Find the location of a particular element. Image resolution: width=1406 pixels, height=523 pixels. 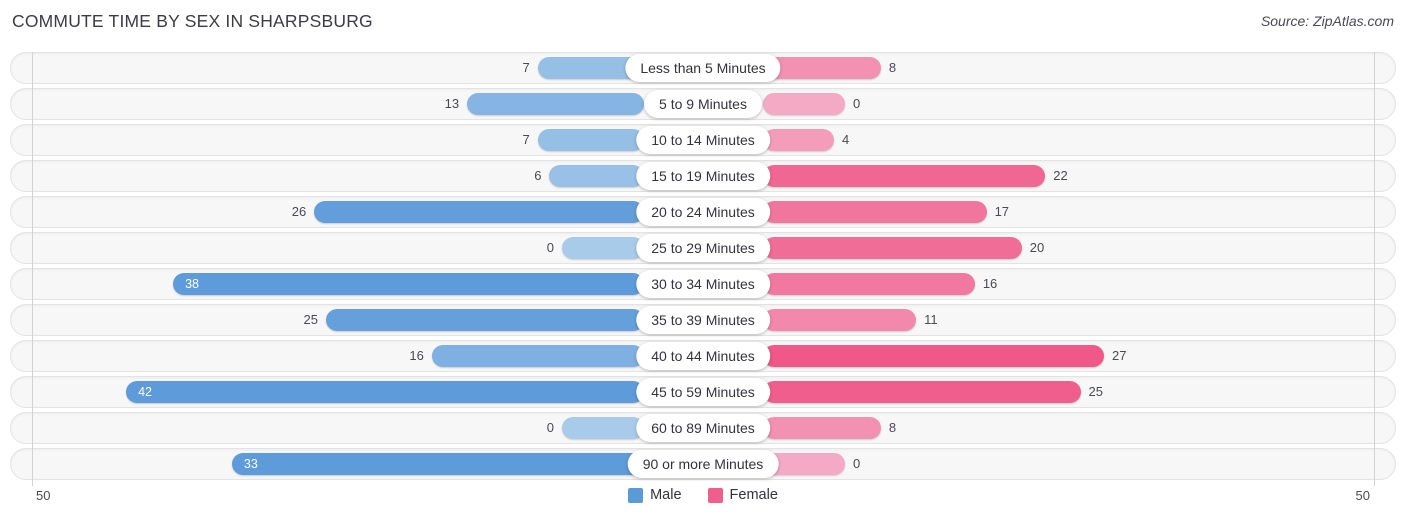

category-label: 25 to 29 Minutes is located at coordinates (703, 248).